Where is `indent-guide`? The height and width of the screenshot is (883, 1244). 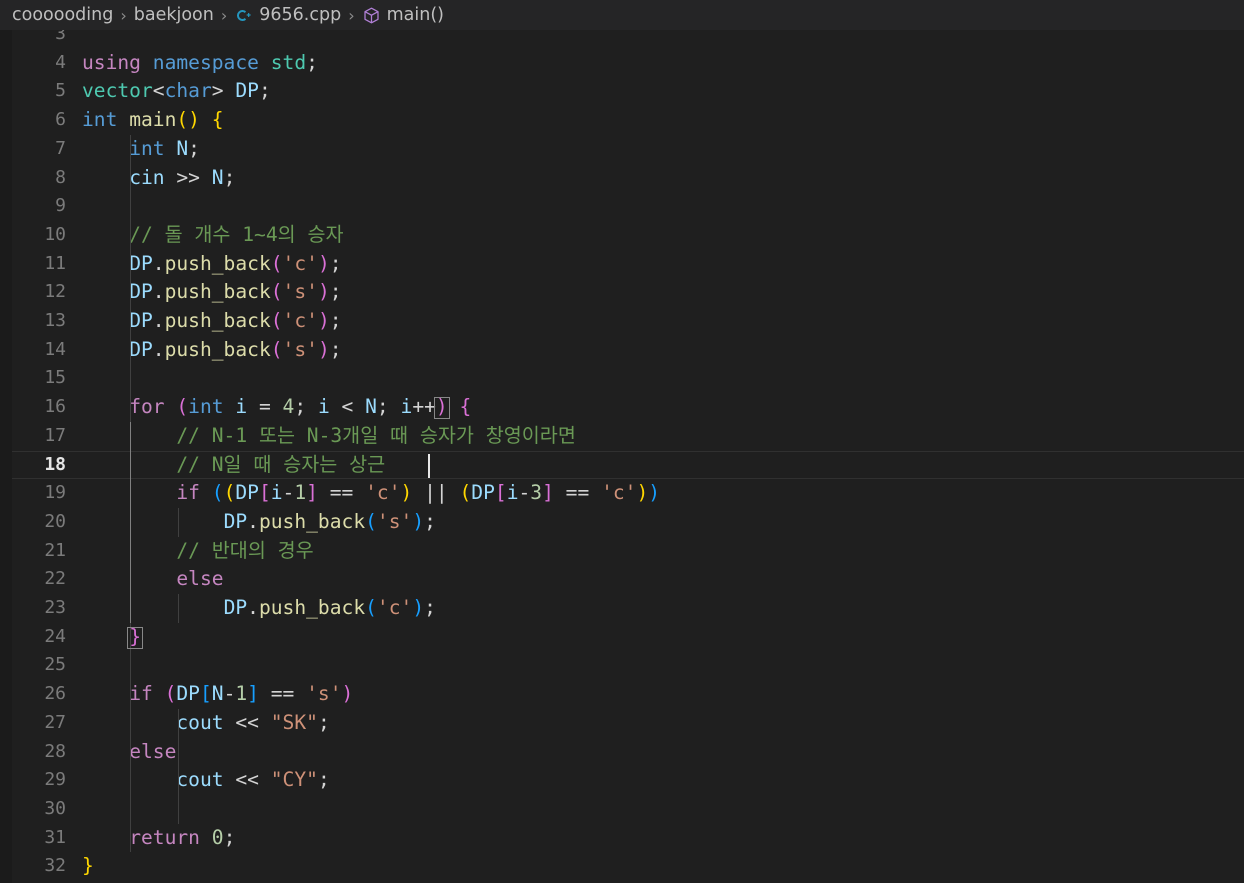 indent-guide is located at coordinates (178, 608).